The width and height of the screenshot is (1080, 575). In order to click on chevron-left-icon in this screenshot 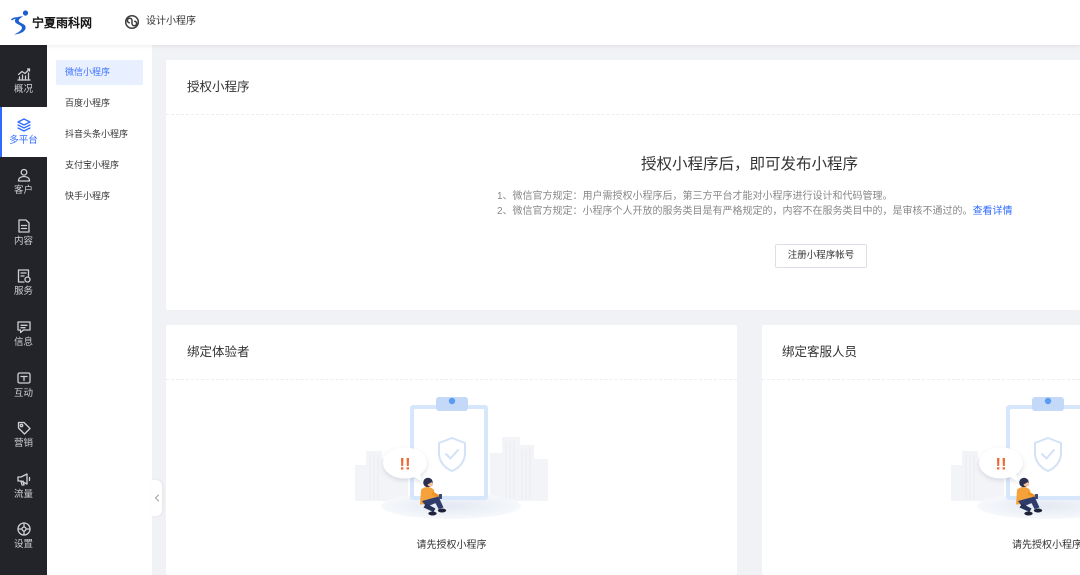, I will do `click(156, 498)`.